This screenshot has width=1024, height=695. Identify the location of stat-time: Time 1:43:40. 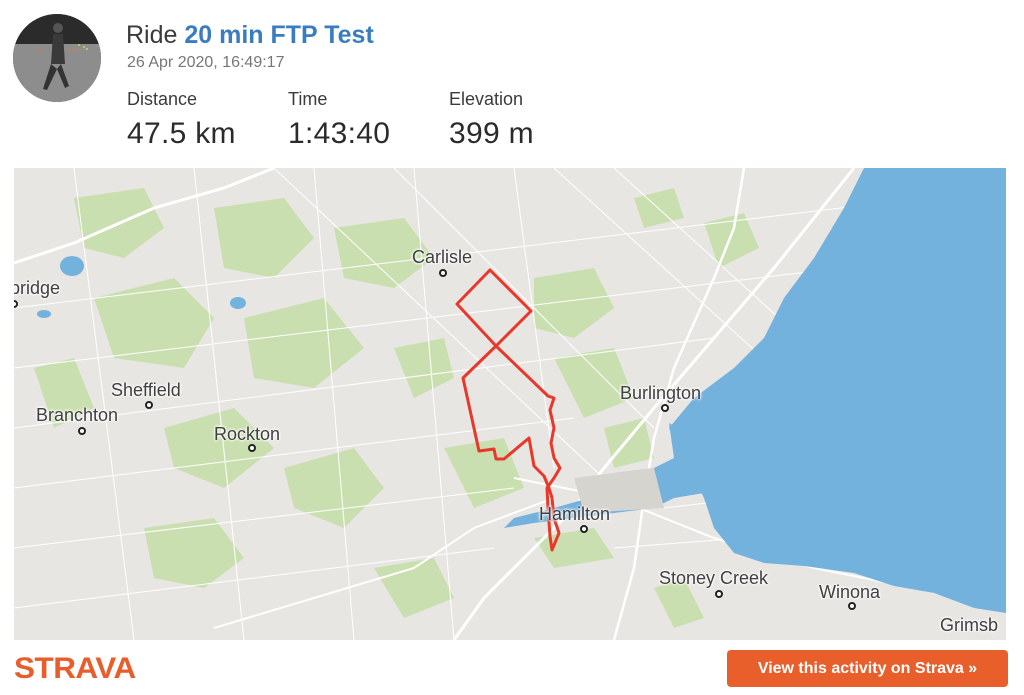
(339, 120).